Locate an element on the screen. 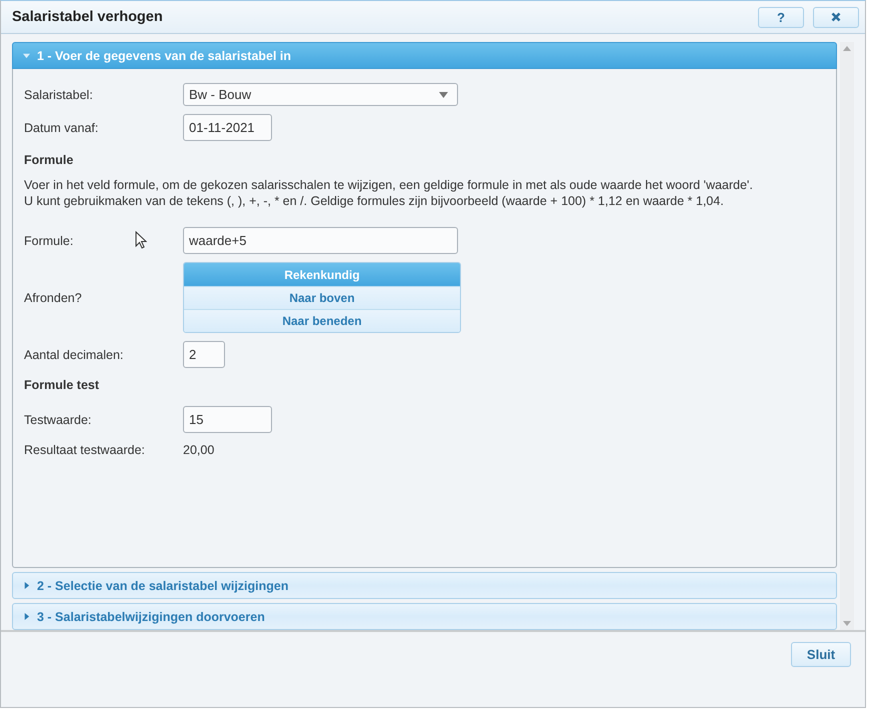 The height and width of the screenshot is (712, 871). section-header: 2 - Selectie van de salaristabel wijzigingen is located at coordinates (424, 585).